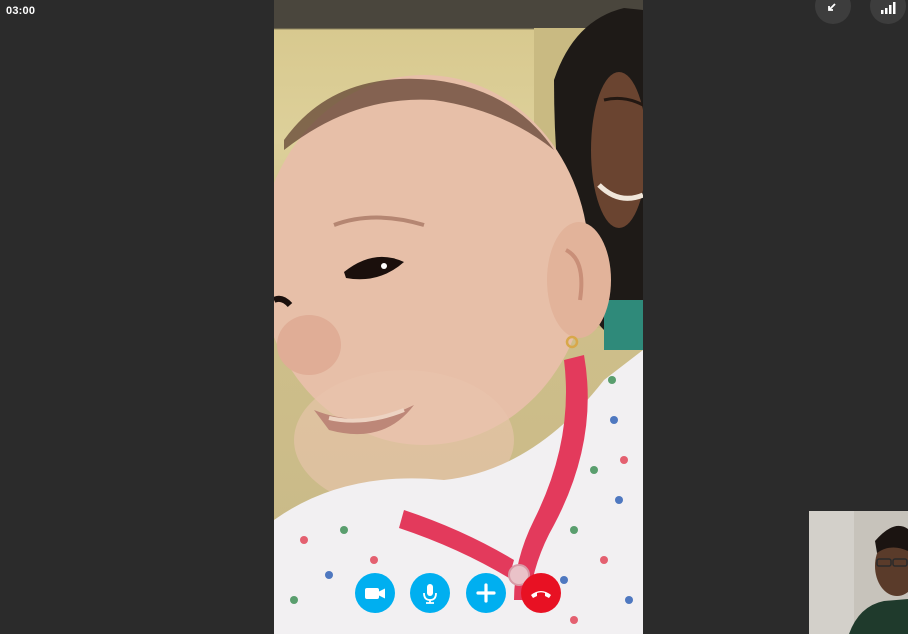 The image size is (908, 634). Describe the element at coordinates (21, 11) in the screenshot. I see `call-timer: 03:00` at that location.